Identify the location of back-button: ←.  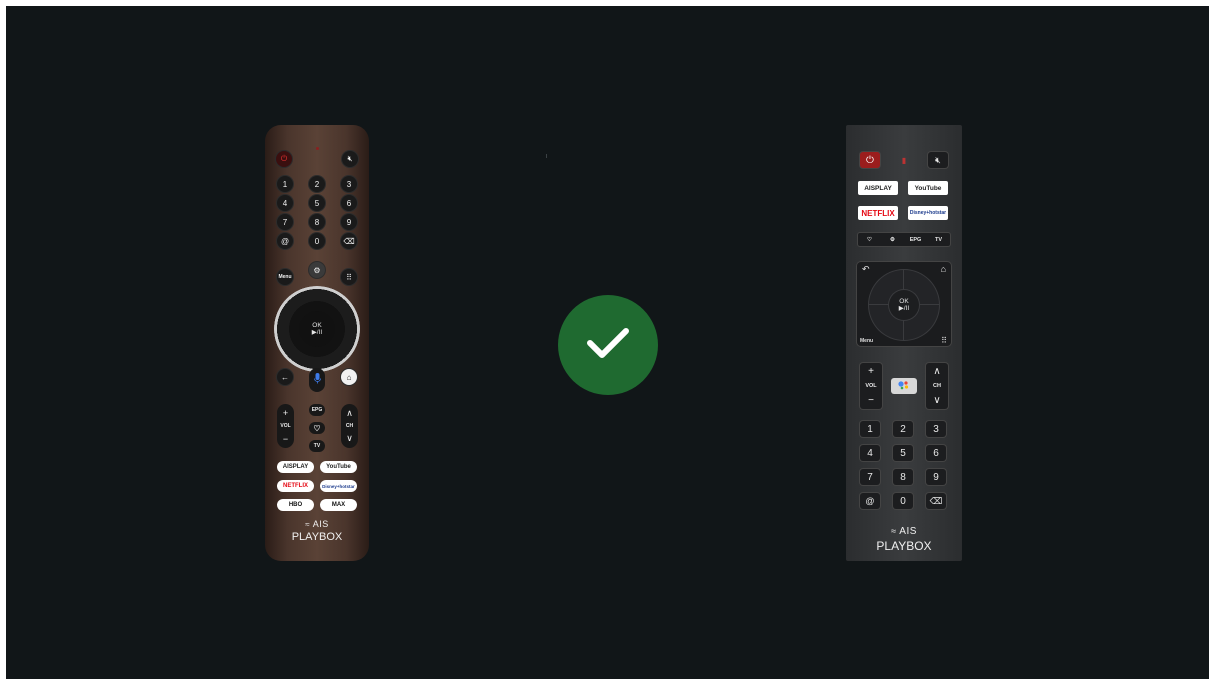
(285, 377).